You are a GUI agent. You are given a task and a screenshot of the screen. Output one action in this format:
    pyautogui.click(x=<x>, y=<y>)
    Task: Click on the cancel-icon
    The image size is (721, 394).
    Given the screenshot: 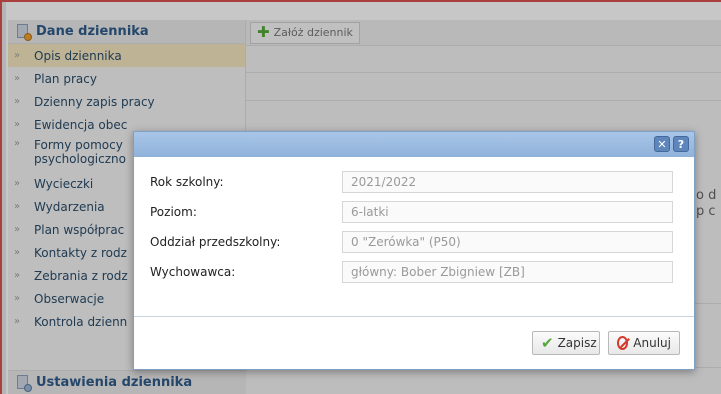 What is the action you would take?
    pyautogui.click(x=623, y=343)
    